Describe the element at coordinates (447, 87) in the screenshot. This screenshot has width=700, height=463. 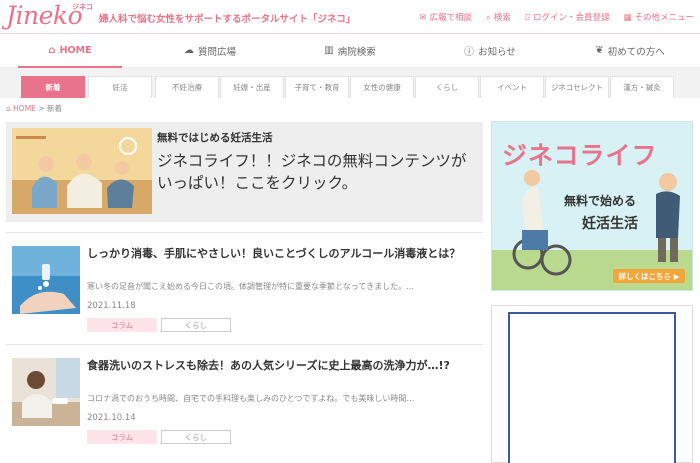
I see `tab-living: くらし` at that location.